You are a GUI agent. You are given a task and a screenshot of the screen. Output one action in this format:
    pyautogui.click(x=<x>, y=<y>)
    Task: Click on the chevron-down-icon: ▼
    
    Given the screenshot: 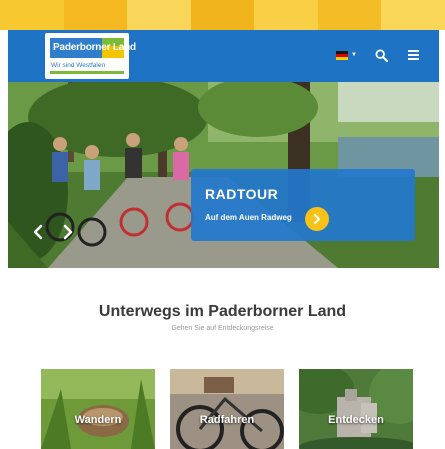 What is the action you would take?
    pyautogui.click(x=354, y=55)
    